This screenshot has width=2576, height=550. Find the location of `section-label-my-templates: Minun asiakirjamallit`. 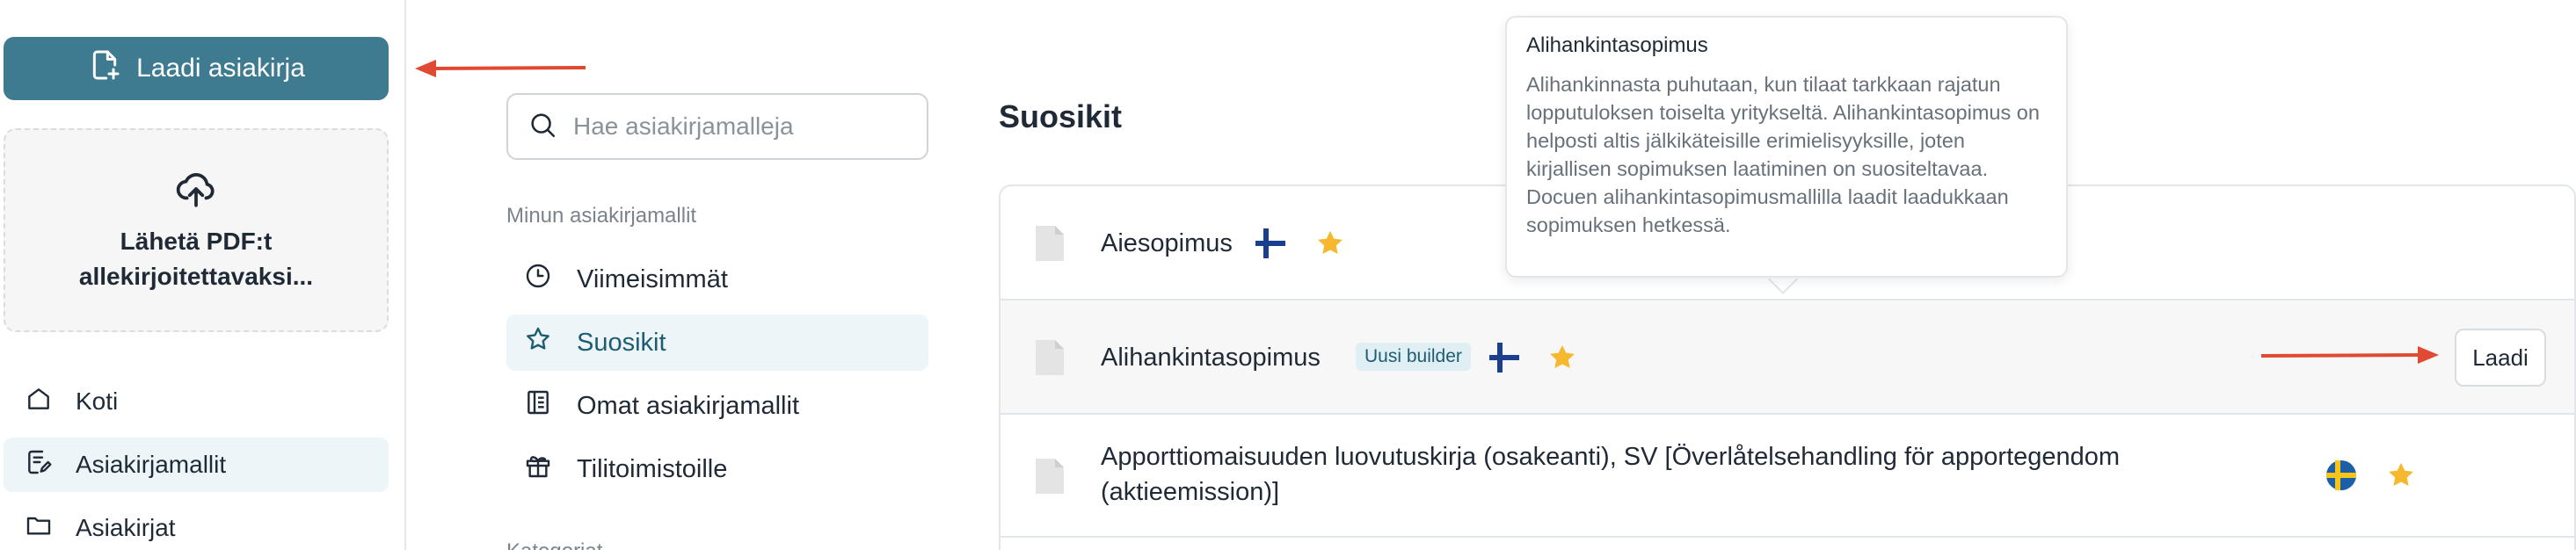

section-label-my-templates: Minun asiakirjamallit is located at coordinates (601, 216).